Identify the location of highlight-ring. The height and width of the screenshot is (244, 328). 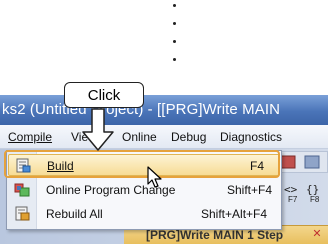
(142, 164).